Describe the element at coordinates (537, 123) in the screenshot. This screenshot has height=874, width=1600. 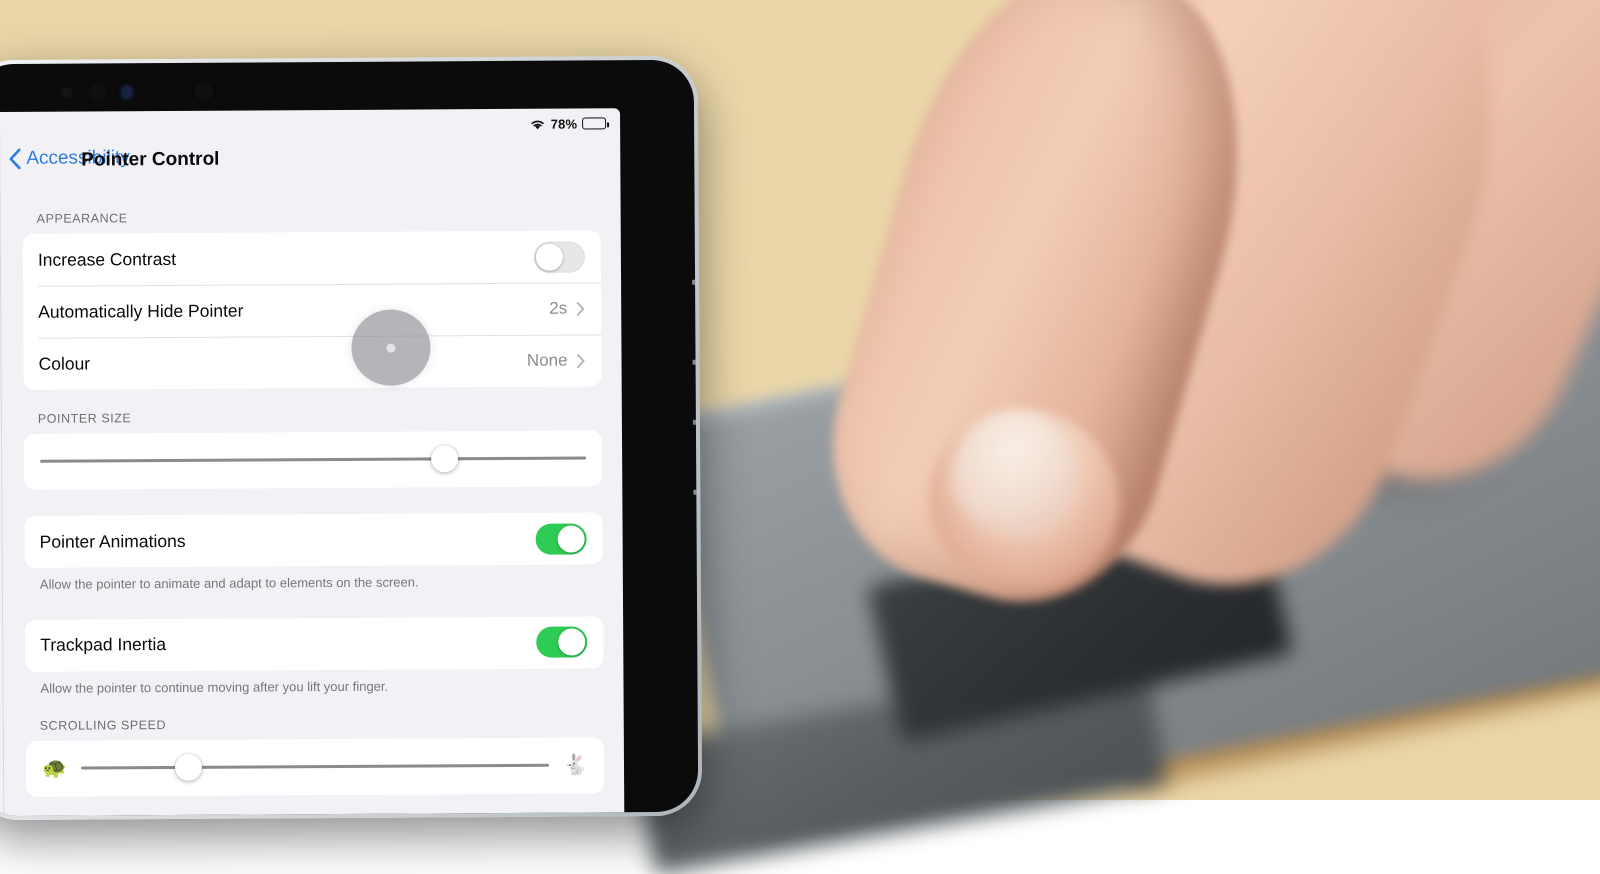
I see `wifi-icon` at that location.